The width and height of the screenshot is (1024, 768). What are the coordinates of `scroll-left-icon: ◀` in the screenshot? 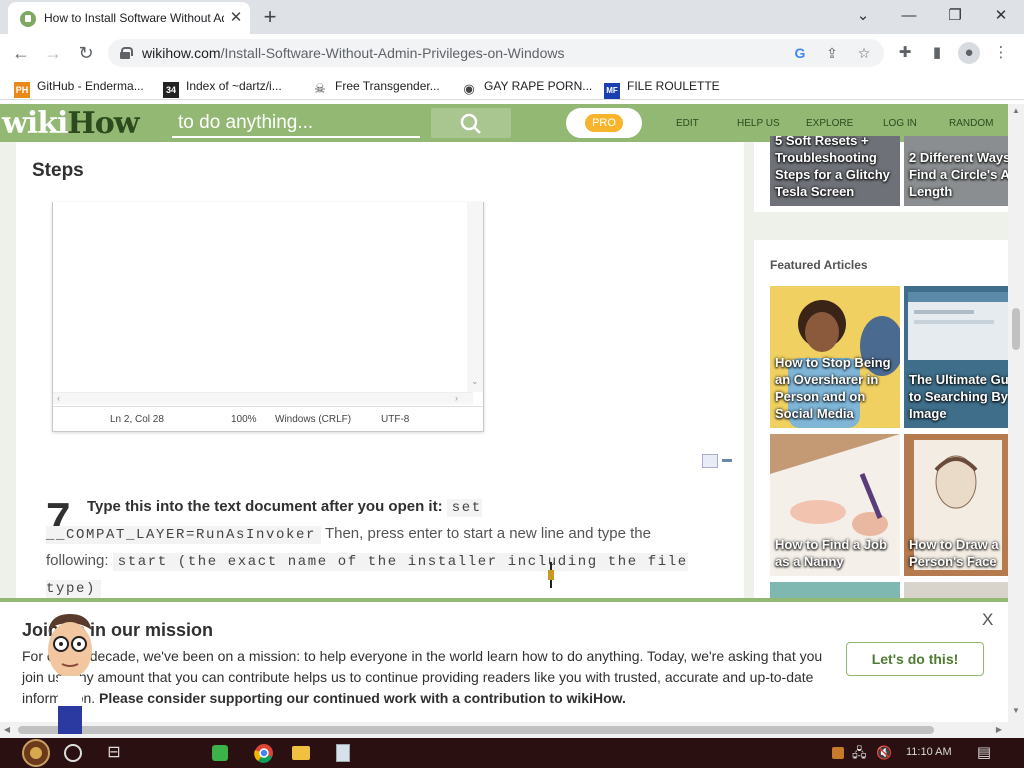 It's located at (7, 730).